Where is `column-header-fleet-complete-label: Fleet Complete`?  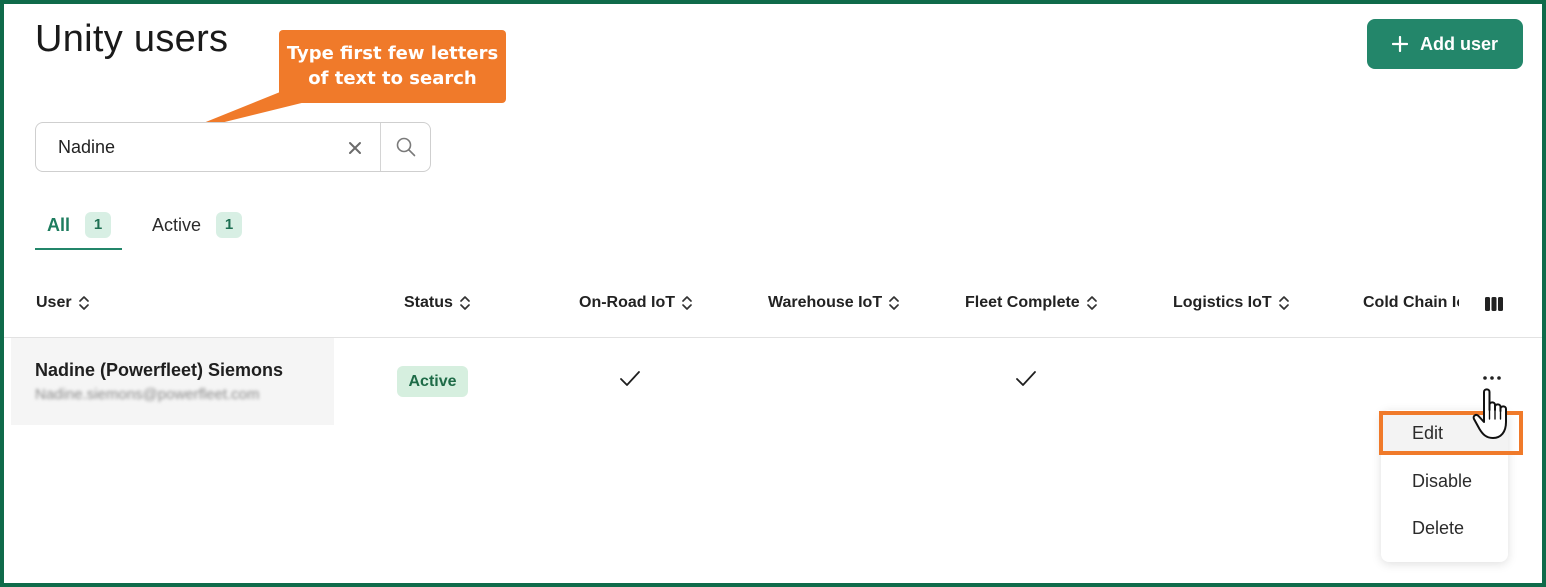 column-header-fleet-complete-label: Fleet Complete is located at coordinates (1022, 302).